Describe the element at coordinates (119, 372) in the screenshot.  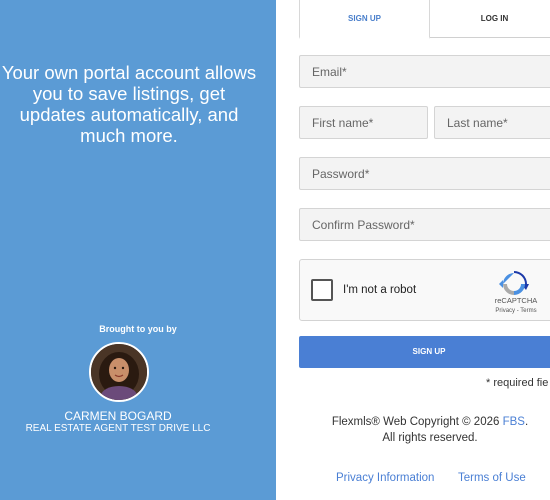
I see `agent-avatar` at that location.